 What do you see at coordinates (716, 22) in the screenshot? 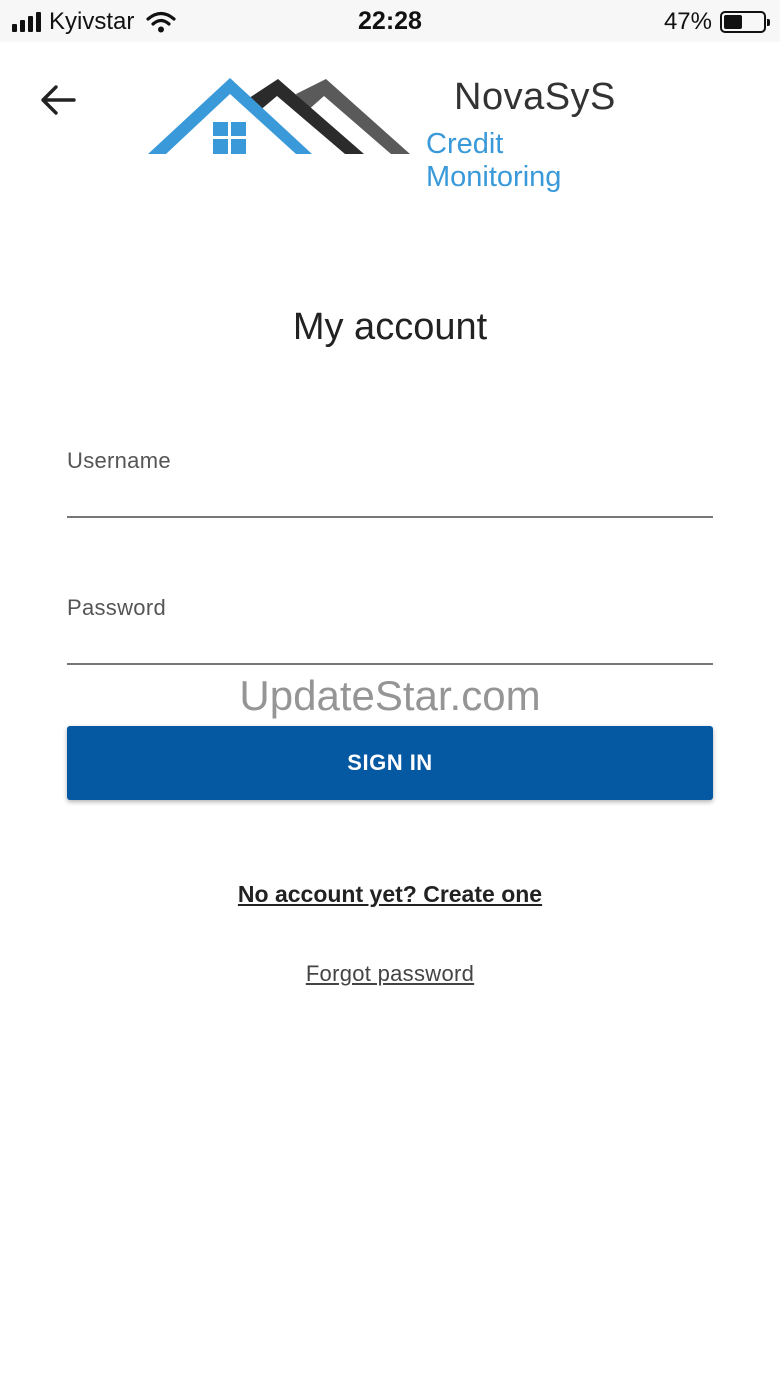
I see `status-right: 47%` at bounding box center [716, 22].